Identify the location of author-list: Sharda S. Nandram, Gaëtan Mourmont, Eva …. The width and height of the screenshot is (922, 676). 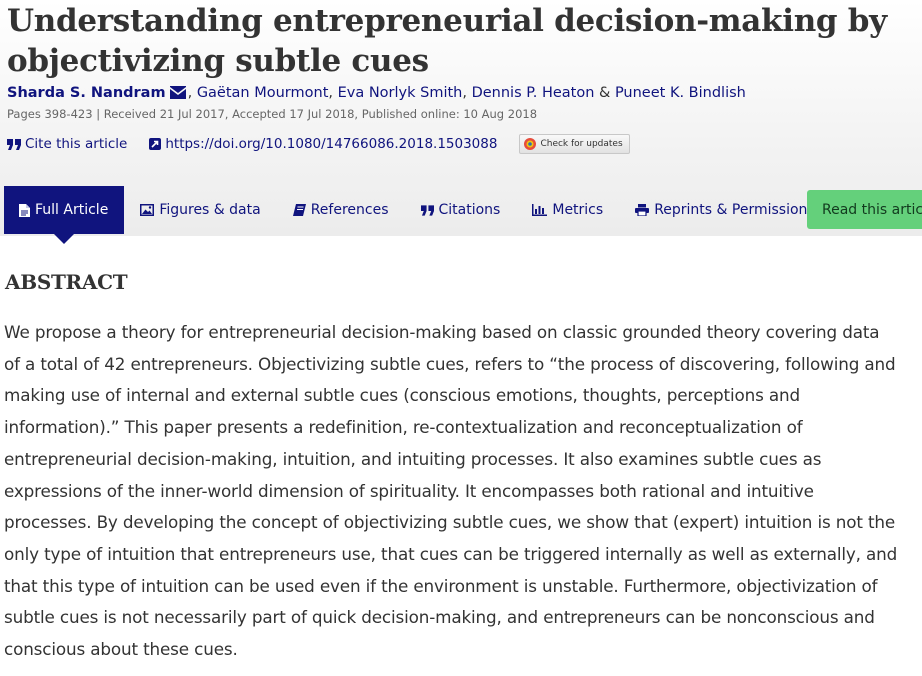
(376, 94).